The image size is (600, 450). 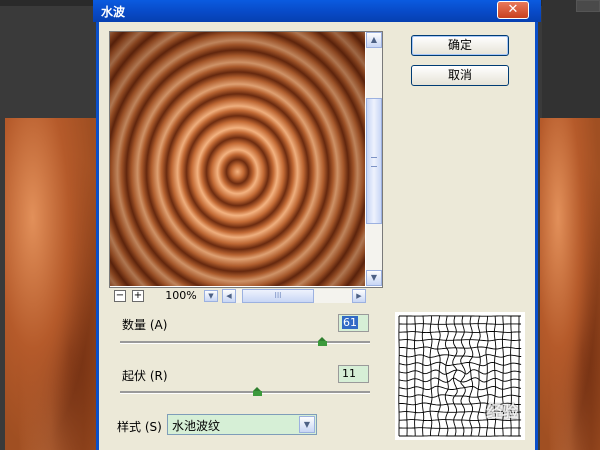 What do you see at coordinates (502, 411) in the screenshot?
I see `watermark-text: 经验` at bounding box center [502, 411].